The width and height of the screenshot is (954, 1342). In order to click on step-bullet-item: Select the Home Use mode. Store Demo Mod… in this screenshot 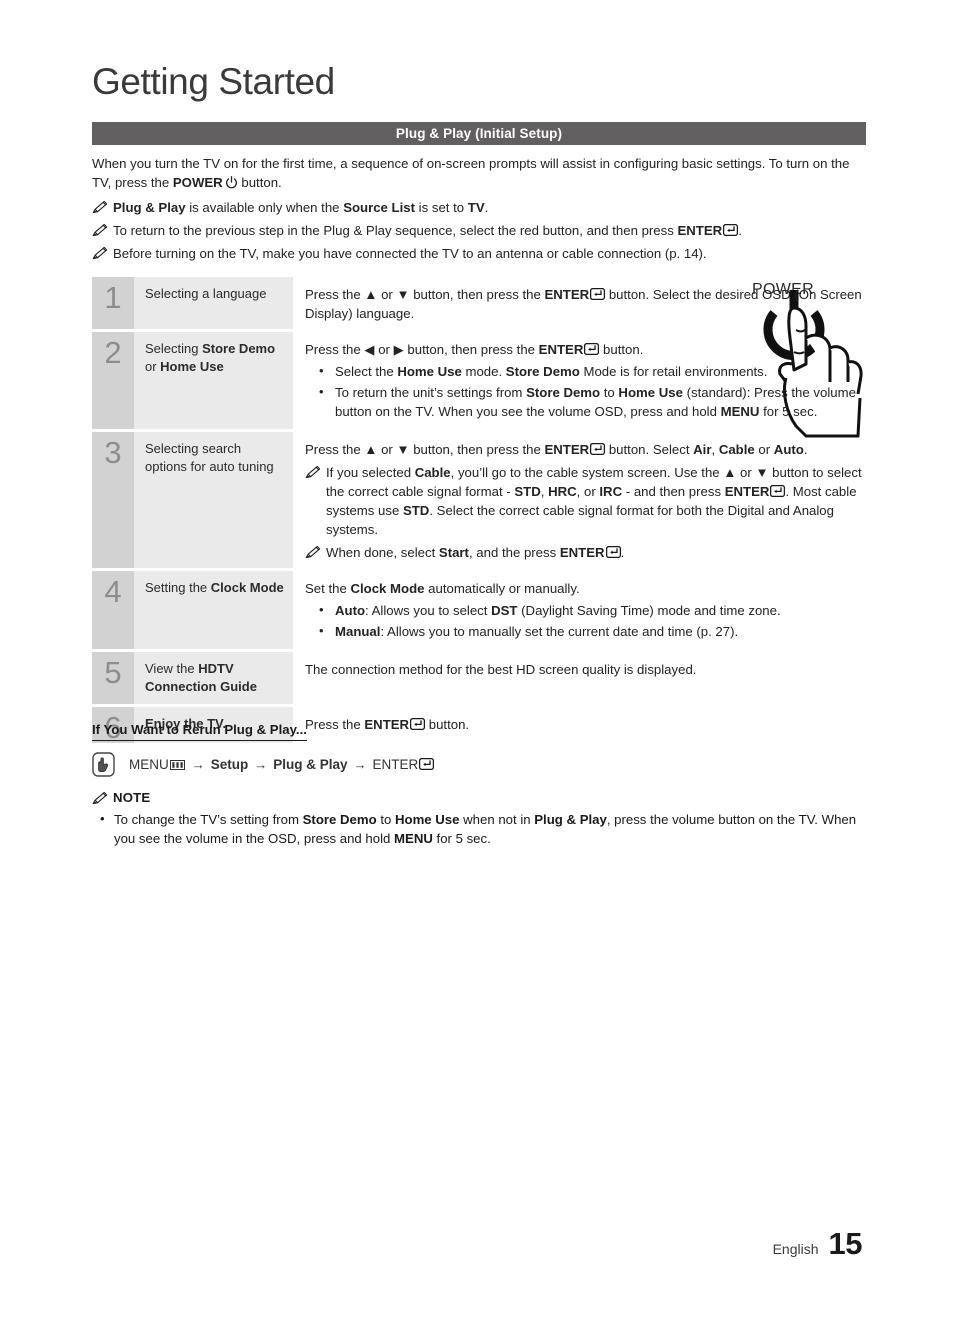, I will do `click(587, 371)`.